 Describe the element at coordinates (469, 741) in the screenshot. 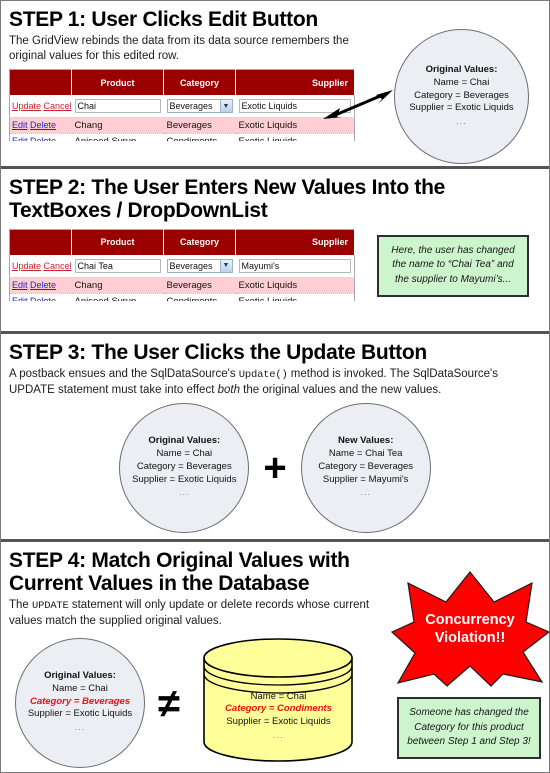

I see `step-4-note-line-3: between Step 1 and Step 3!` at that location.